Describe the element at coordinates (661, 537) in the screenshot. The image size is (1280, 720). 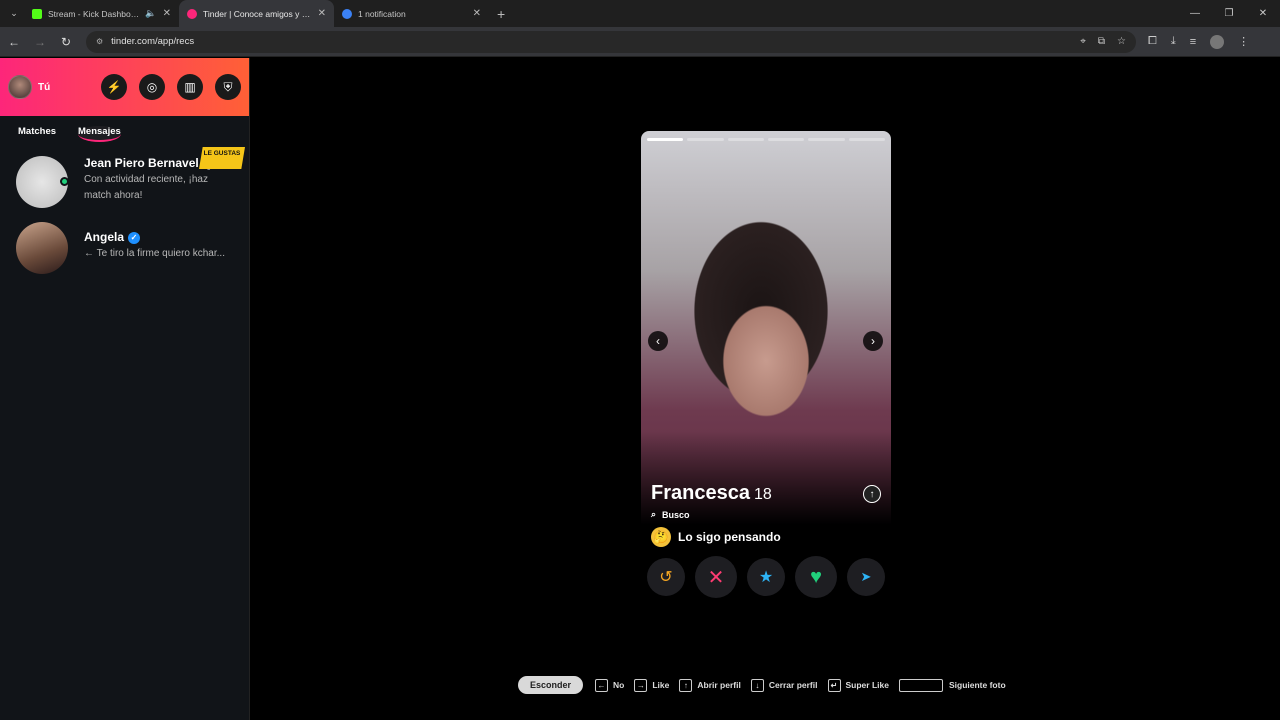
I see `thinking-emoji-icon: 🤔` at that location.